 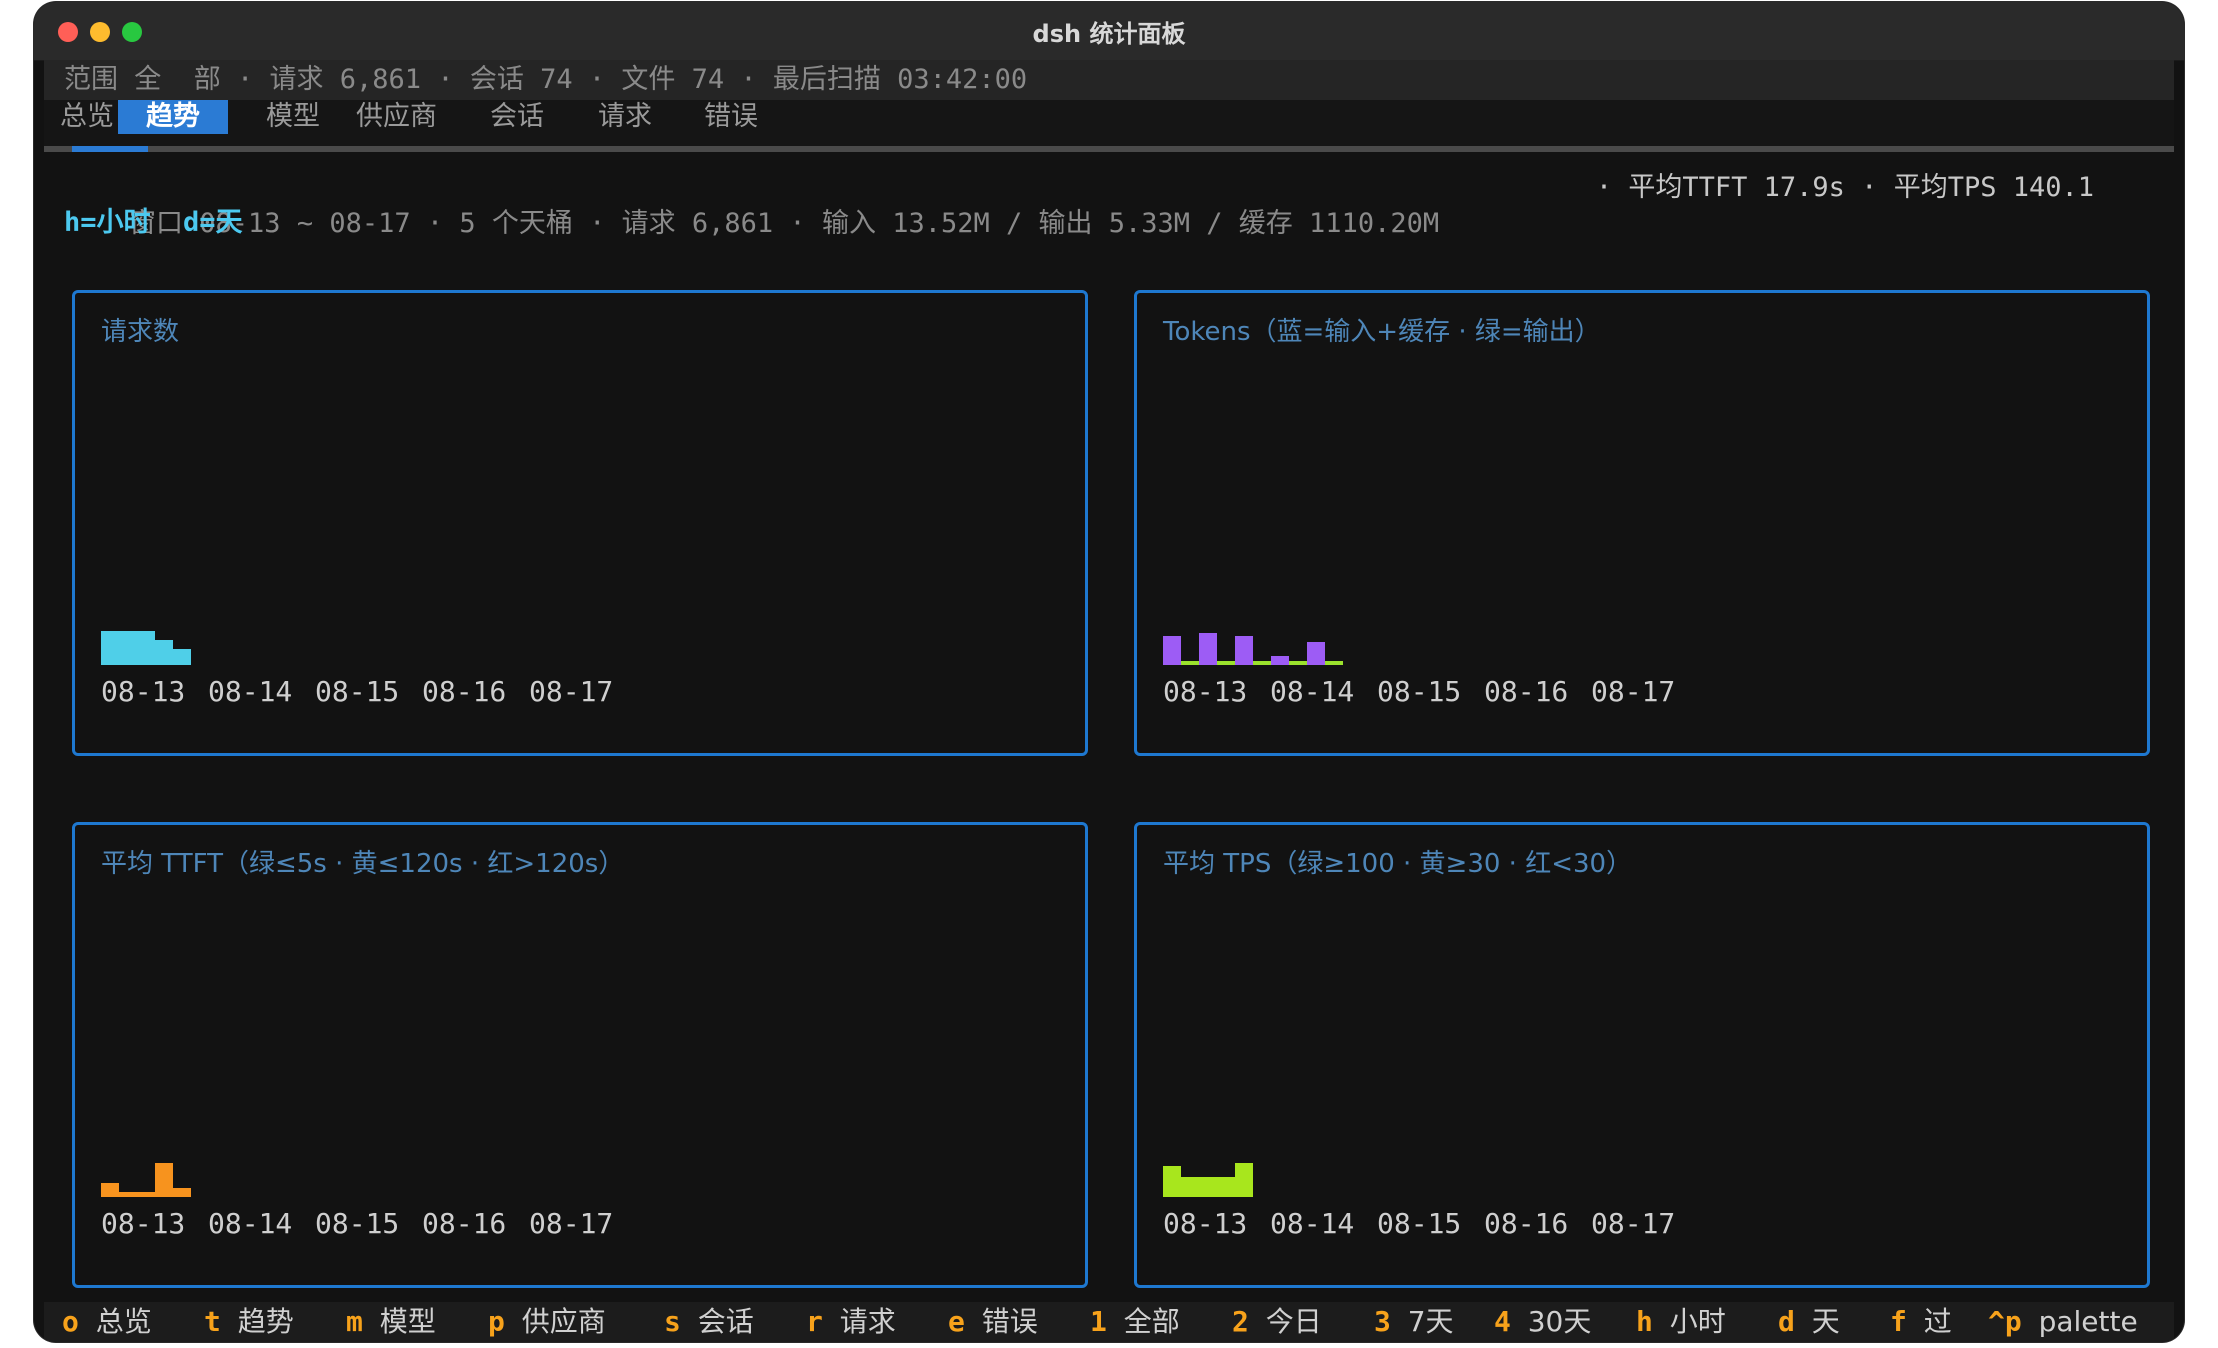 I want to click on keybind-range-7d: 3 7天, so click(x=1414, y=1322).